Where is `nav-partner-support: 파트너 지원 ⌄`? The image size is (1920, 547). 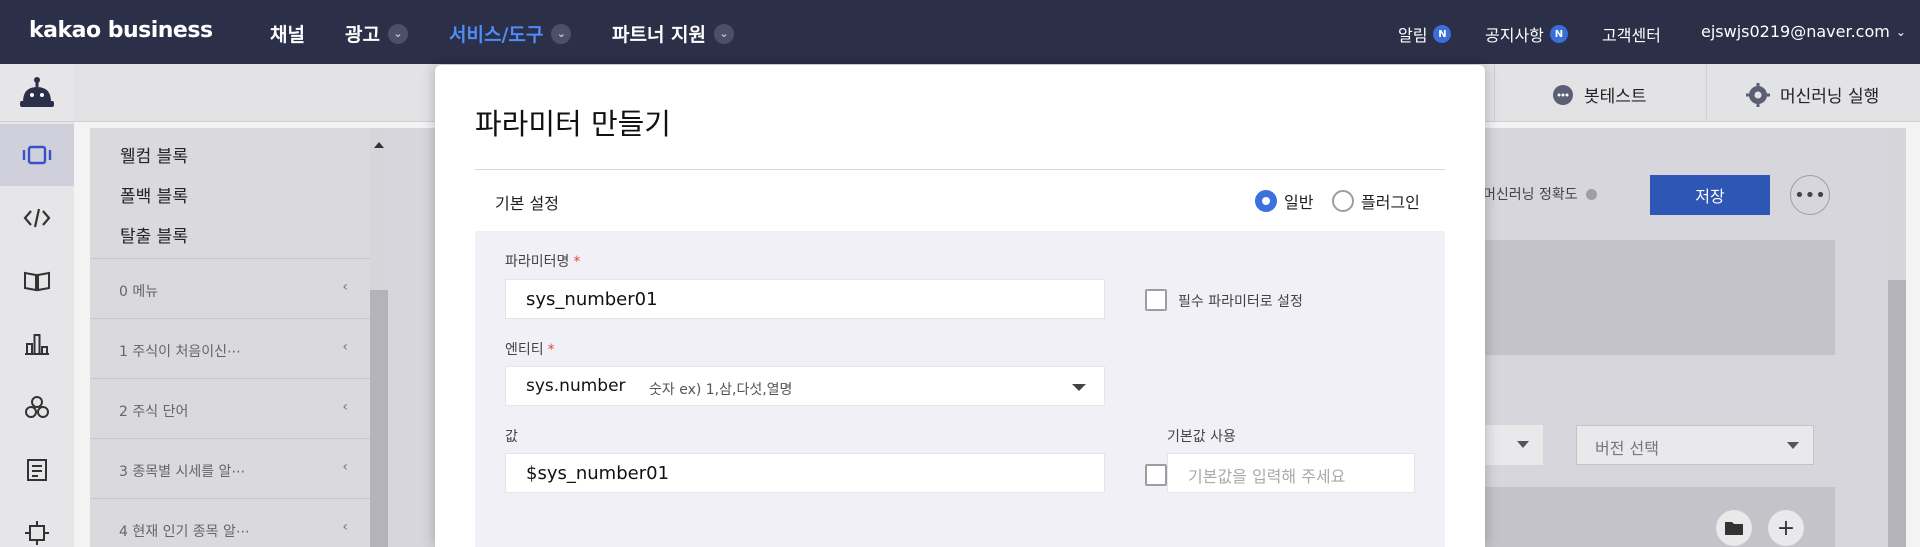 nav-partner-support: 파트너 지원 ⌄ is located at coordinates (673, 33).